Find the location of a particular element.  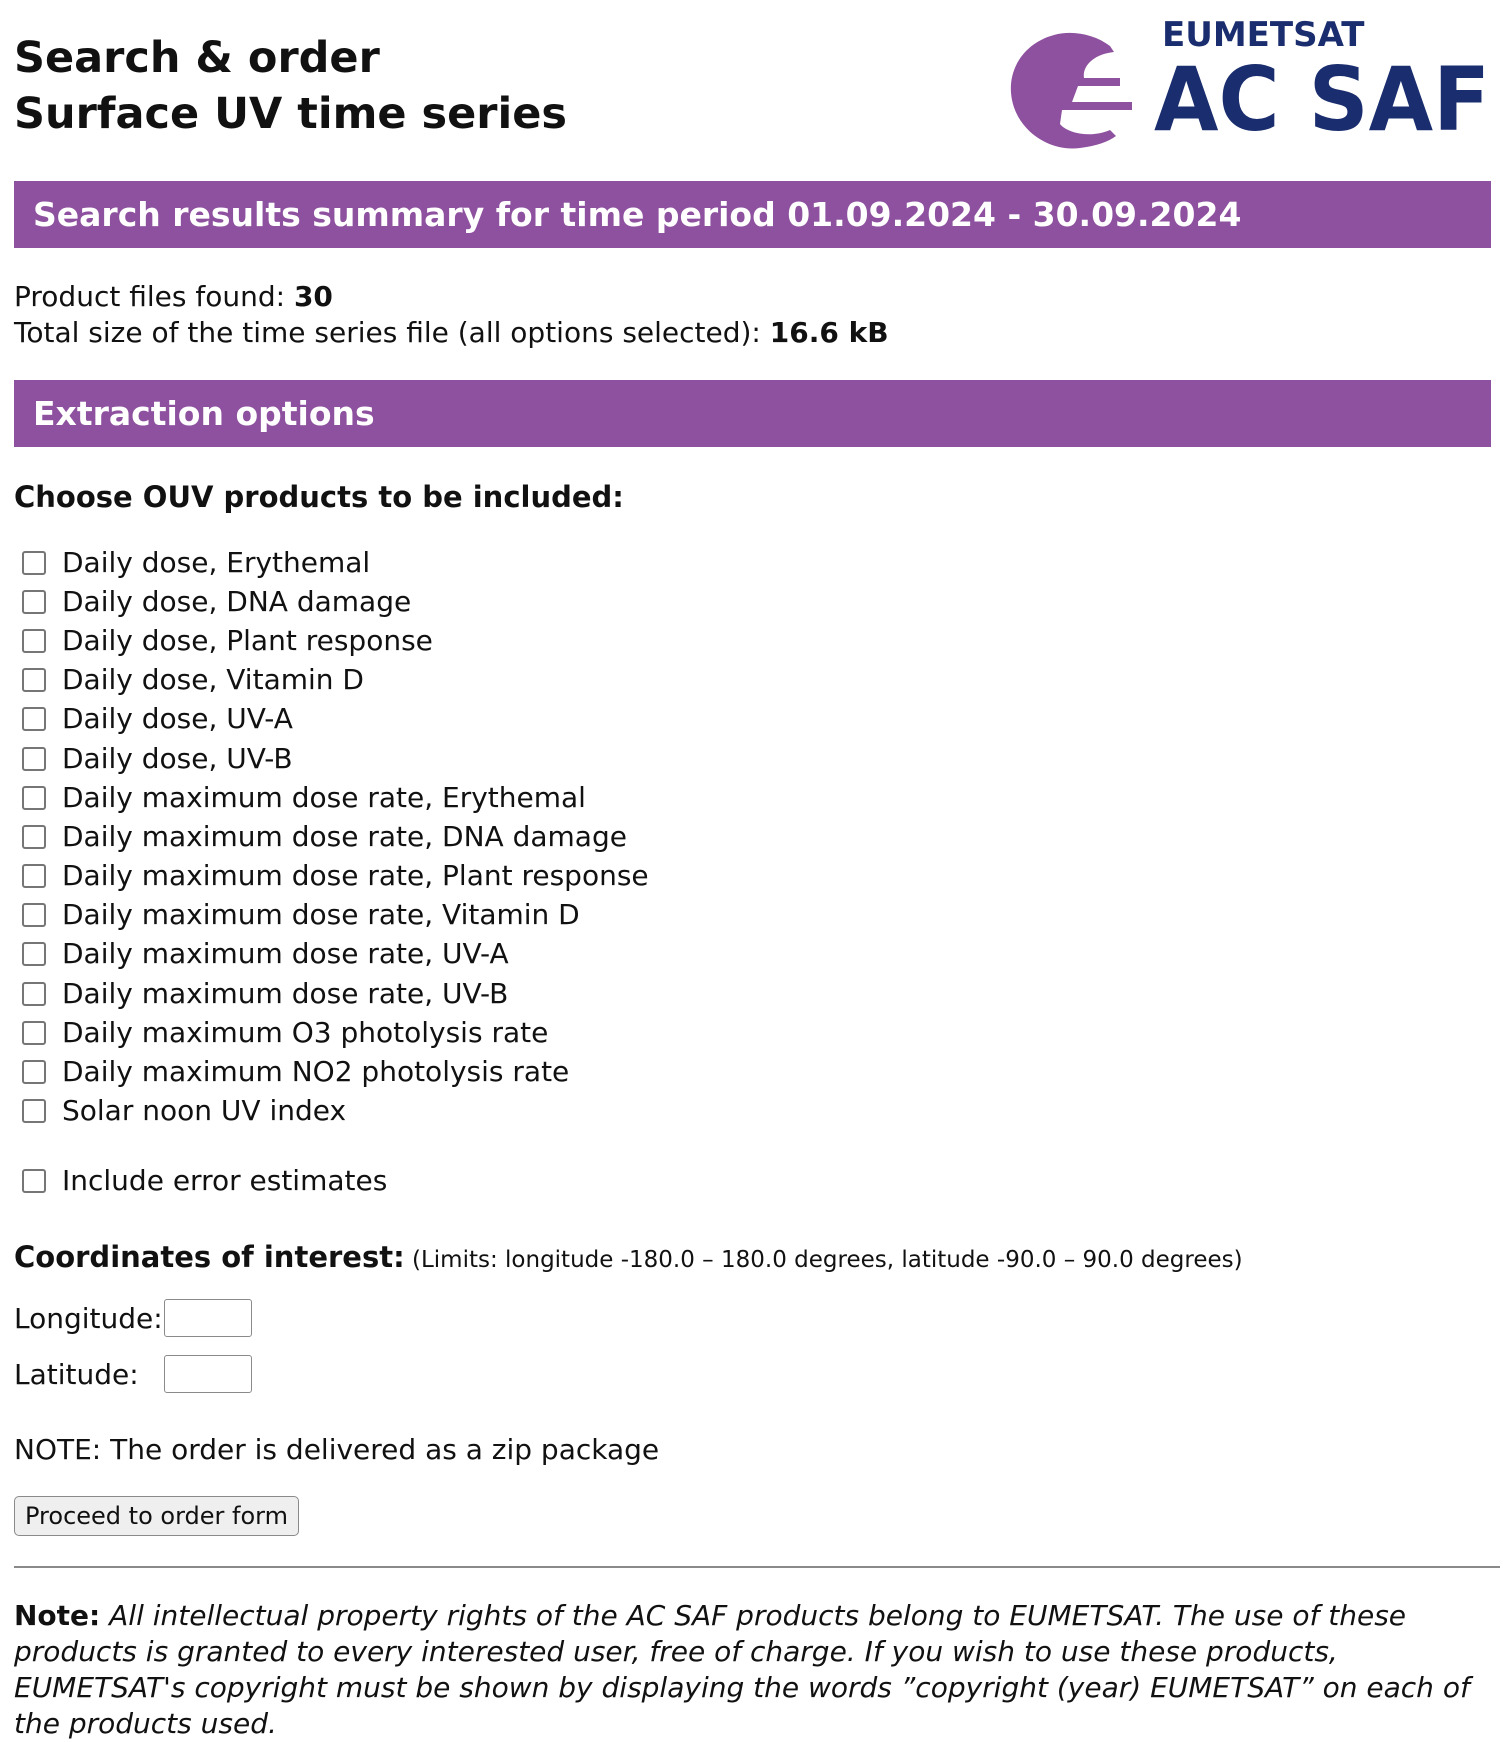

ac-saf-logo: EUMETSAT AC SAF is located at coordinates (1250, 83).